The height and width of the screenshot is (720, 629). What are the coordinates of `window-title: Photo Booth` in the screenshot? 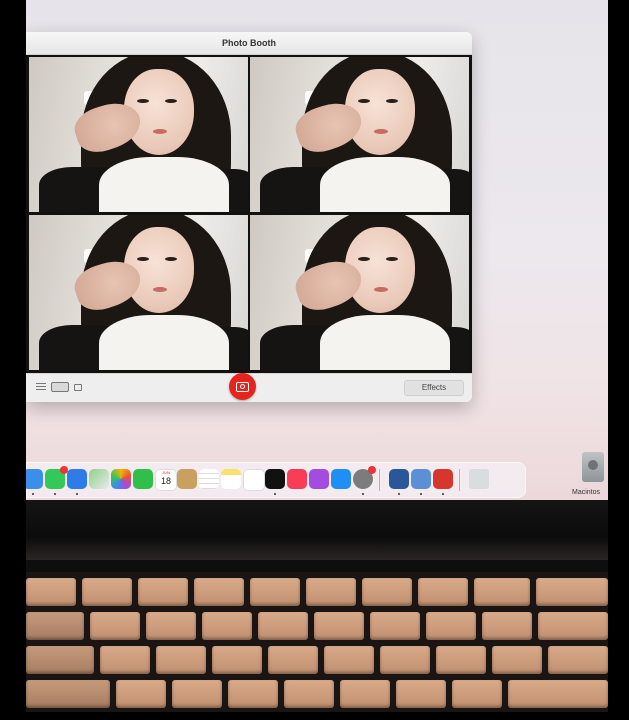 It's located at (249, 43).